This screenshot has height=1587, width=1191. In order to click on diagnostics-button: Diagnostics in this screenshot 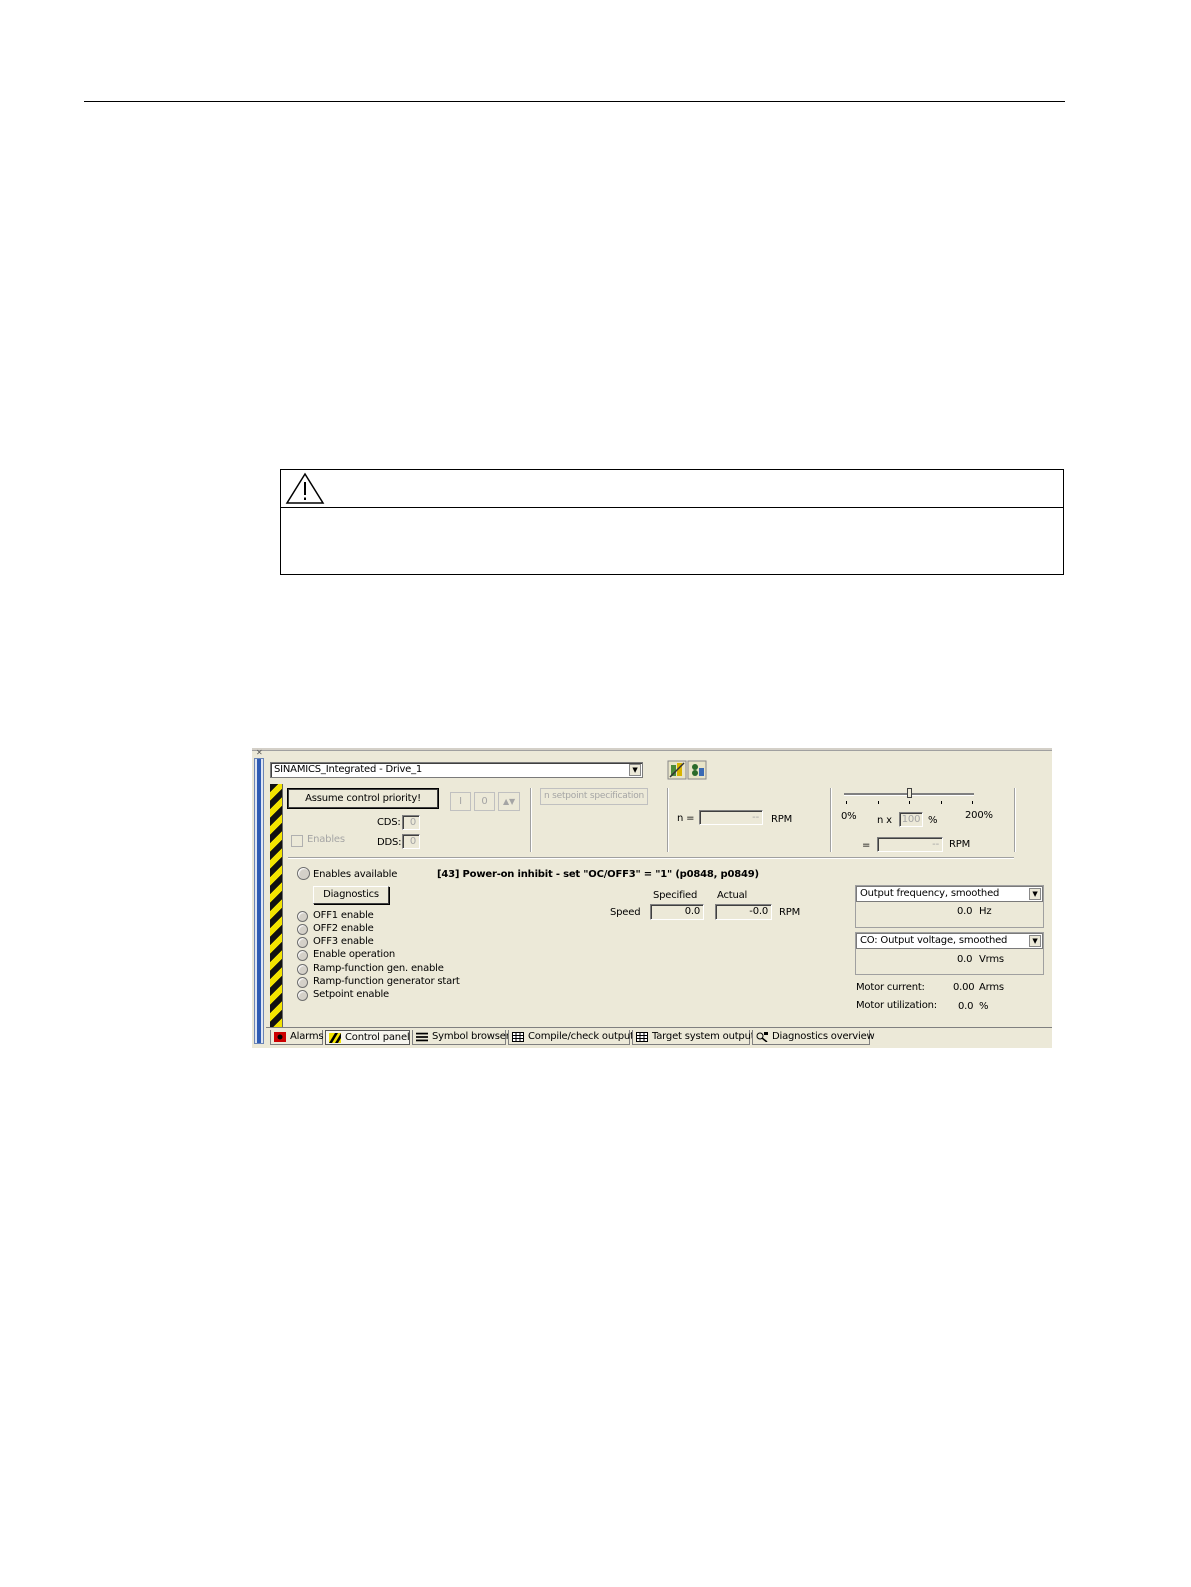, I will do `click(351, 895)`.